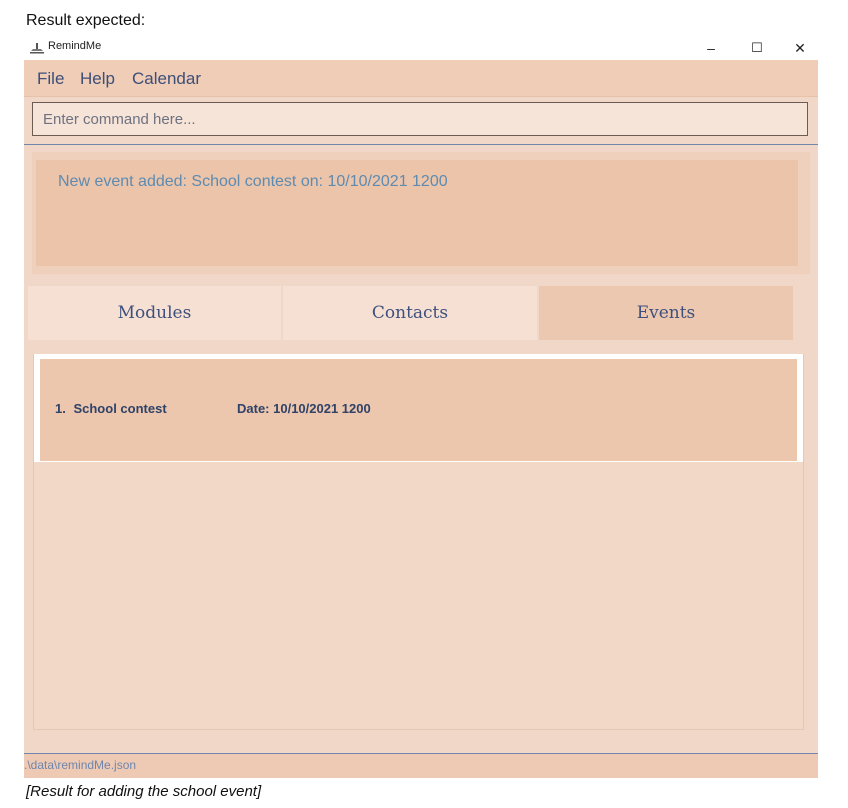  I want to click on tab-events: Events, so click(666, 313).